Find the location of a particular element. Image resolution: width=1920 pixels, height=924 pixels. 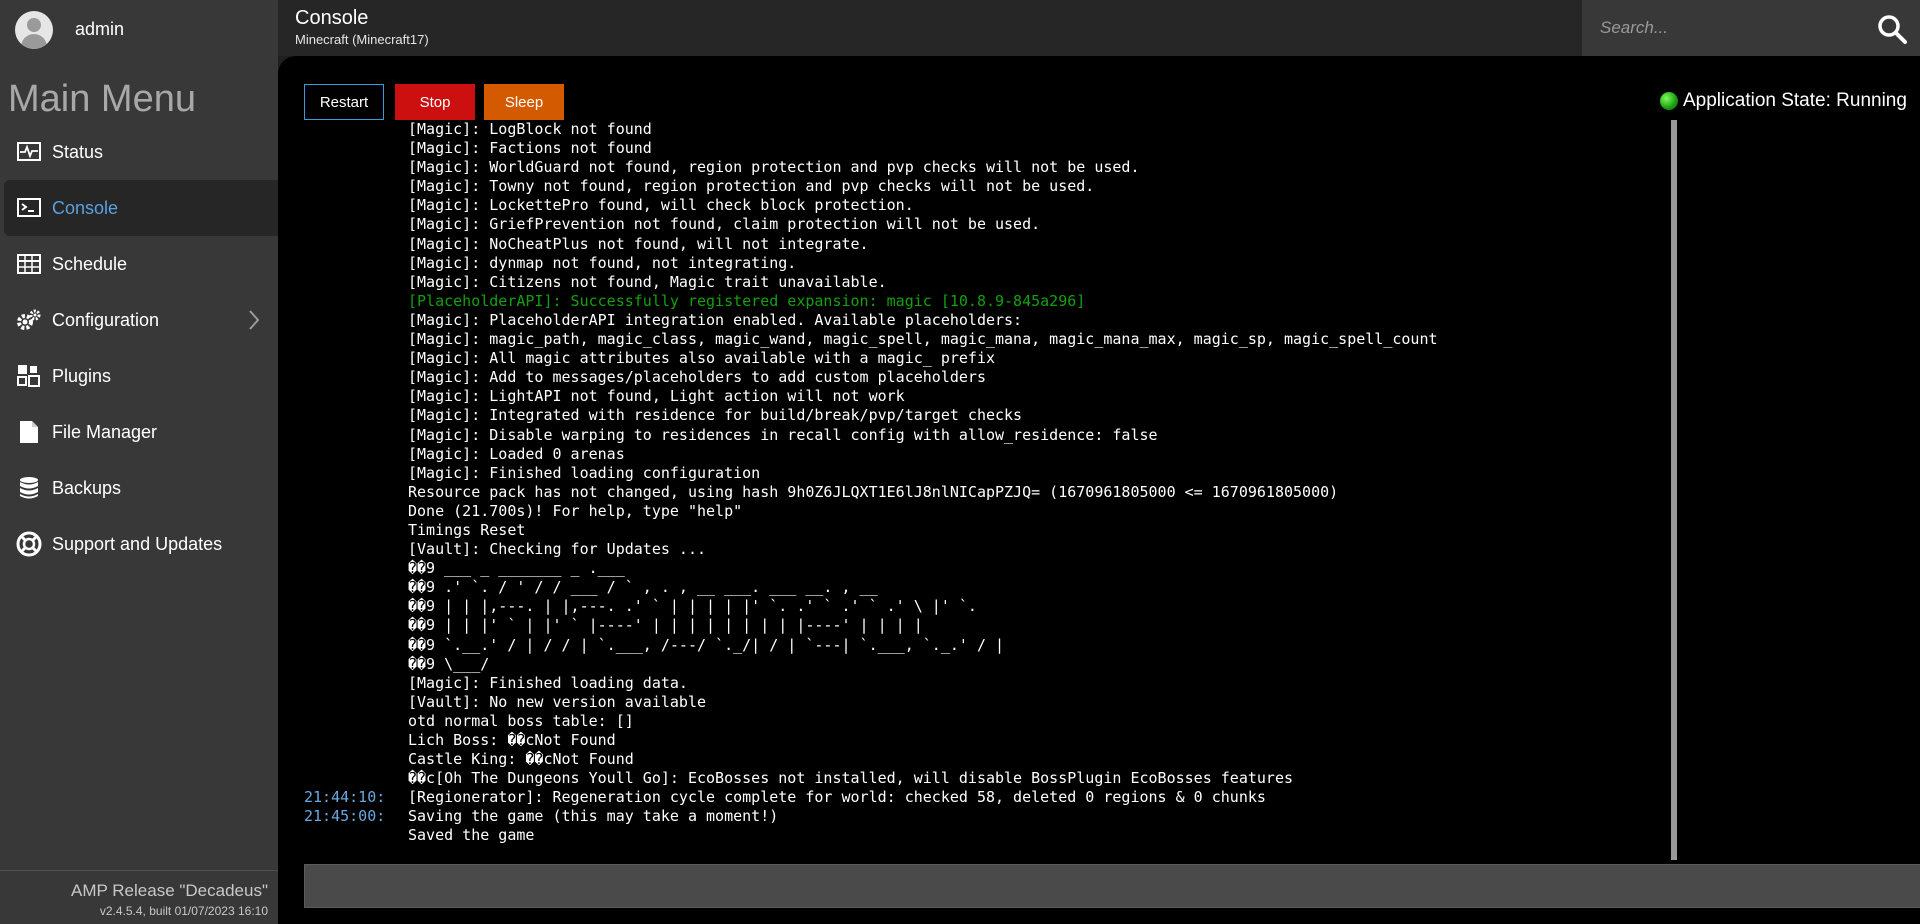

console-line: Lich Boss: ��cNot Found is located at coordinates (988, 740).